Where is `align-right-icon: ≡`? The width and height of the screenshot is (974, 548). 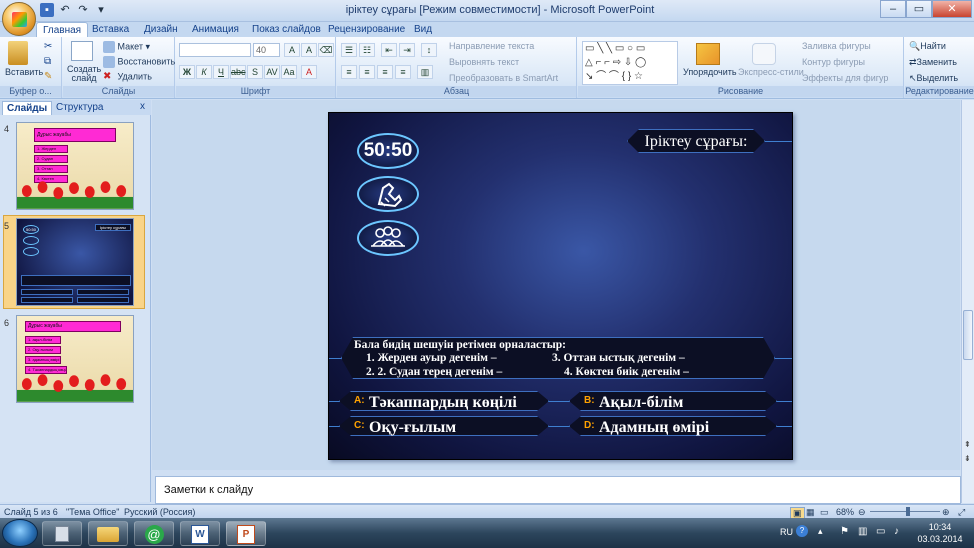
align-right-icon: ≡ is located at coordinates (385, 72).